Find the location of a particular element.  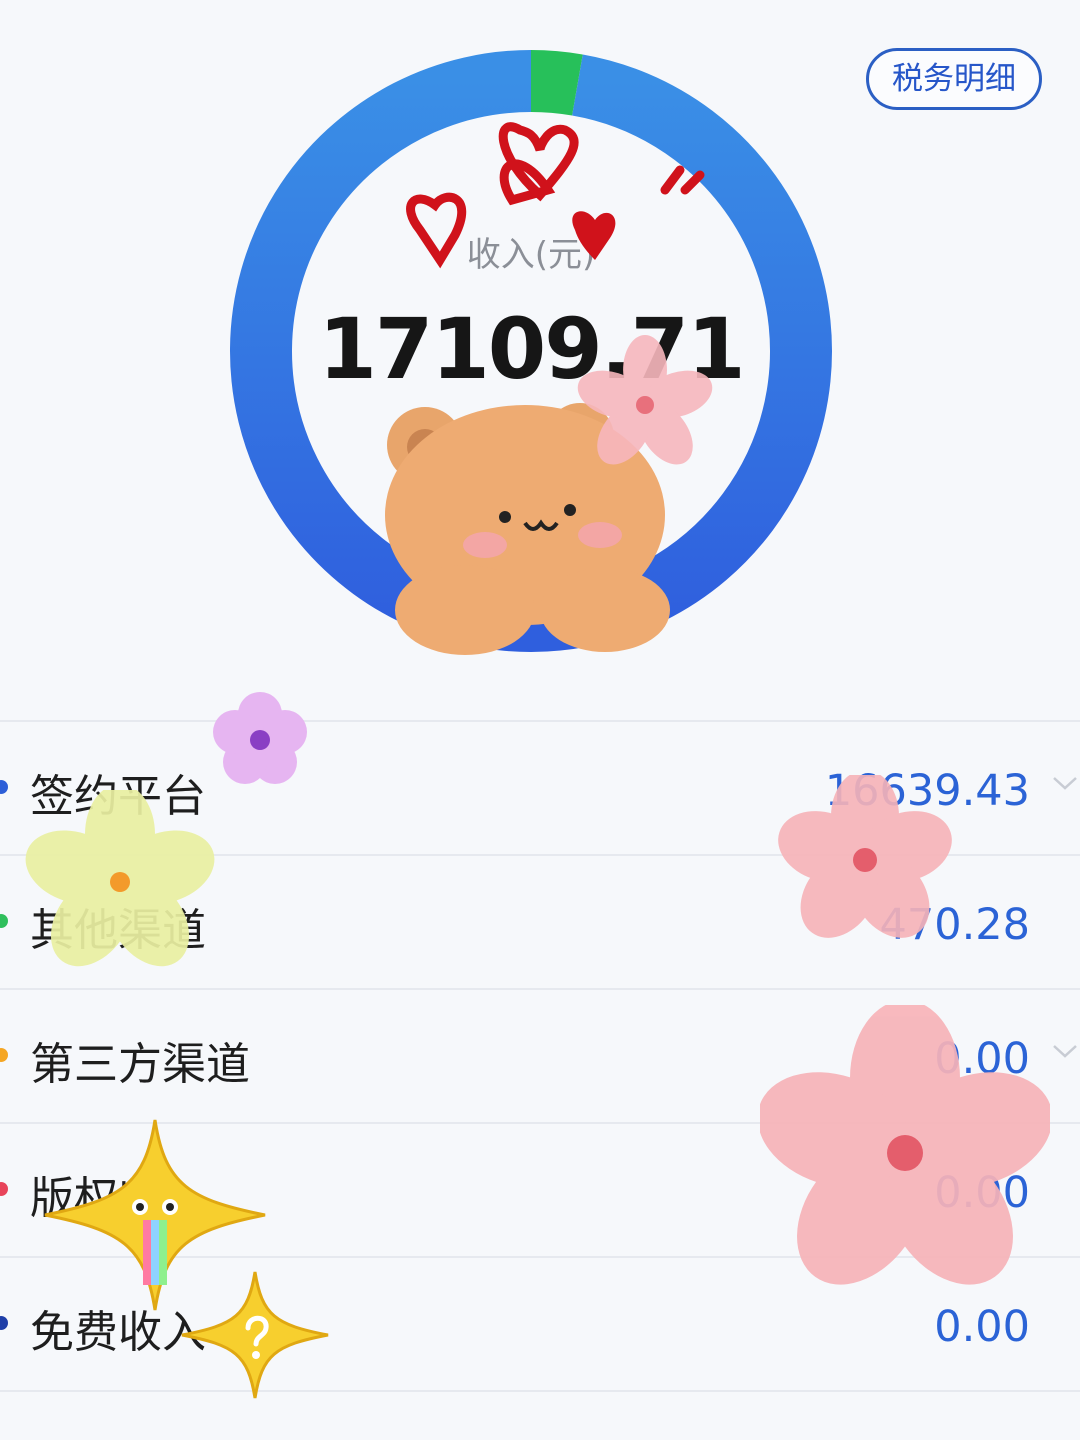

total-income-label: 收入(元) is located at coordinates (531, 255).